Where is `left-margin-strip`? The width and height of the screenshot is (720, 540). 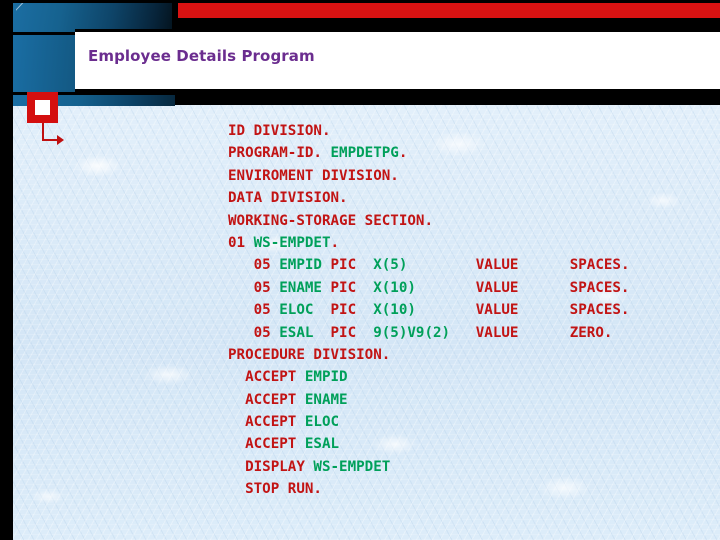
left-margin-strip is located at coordinates (6, 270).